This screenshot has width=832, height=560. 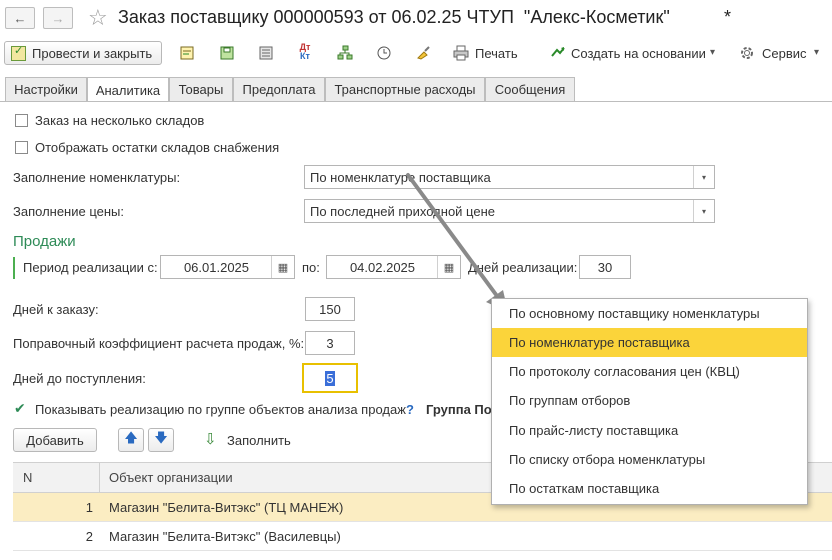 What do you see at coordinates (649, 488) in the screenshot?
I see `dropdown-option: По остаткам поставщика` at bounding box center [649, 488].